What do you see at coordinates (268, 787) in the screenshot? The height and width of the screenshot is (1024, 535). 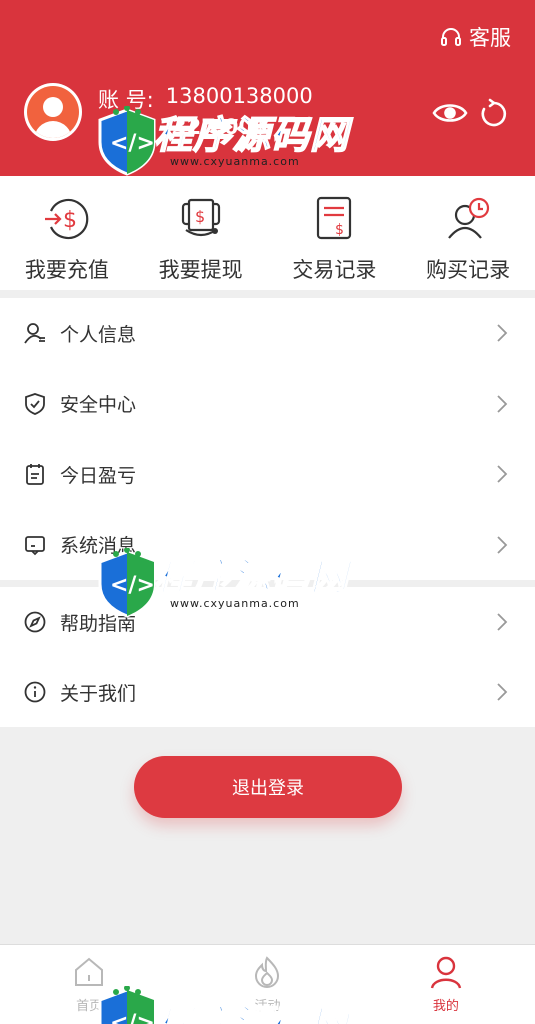 I see `logout-button: 退出登录` at bounding box center [268, 787].